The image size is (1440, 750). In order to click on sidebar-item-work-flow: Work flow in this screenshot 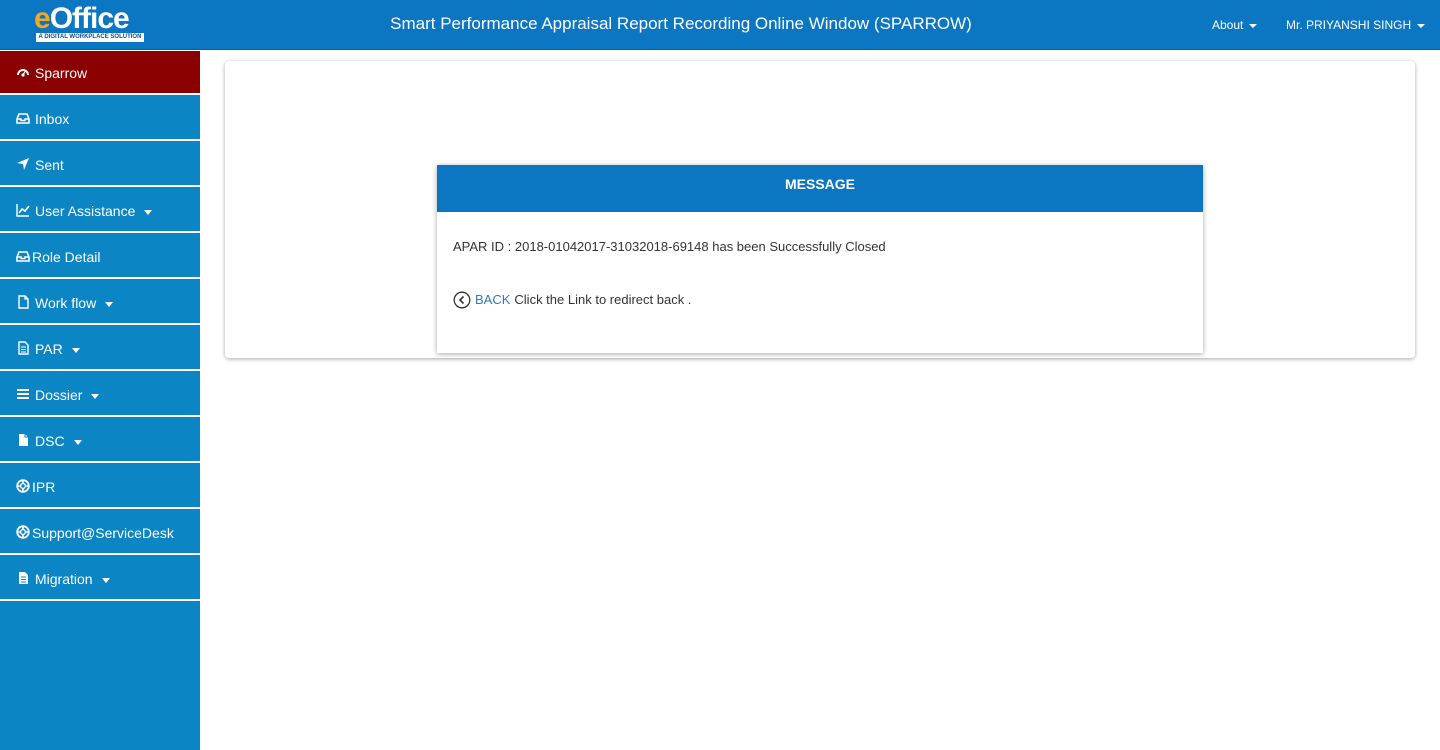, I will do `click(100, 303)`.